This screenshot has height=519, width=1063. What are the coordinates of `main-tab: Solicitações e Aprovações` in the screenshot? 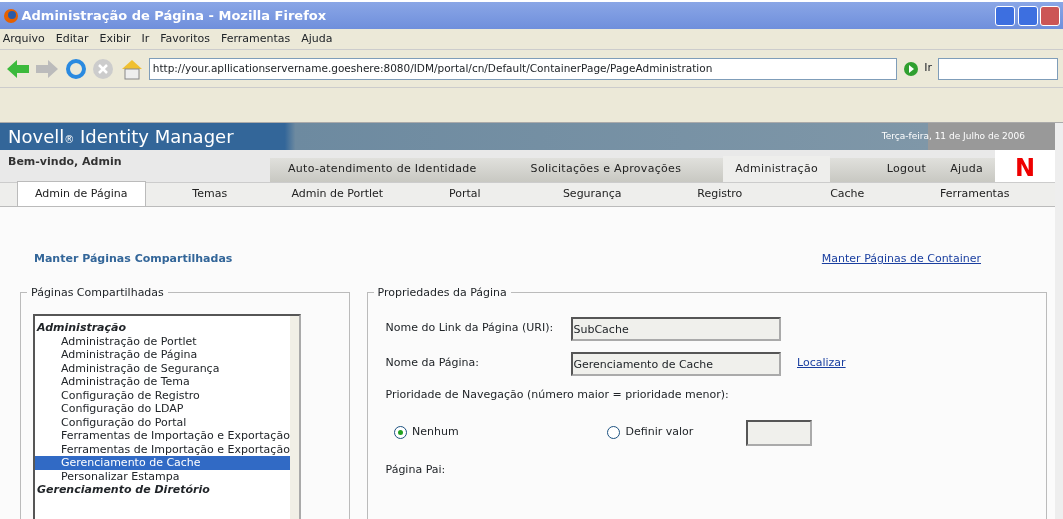 It's located at (606, 168).